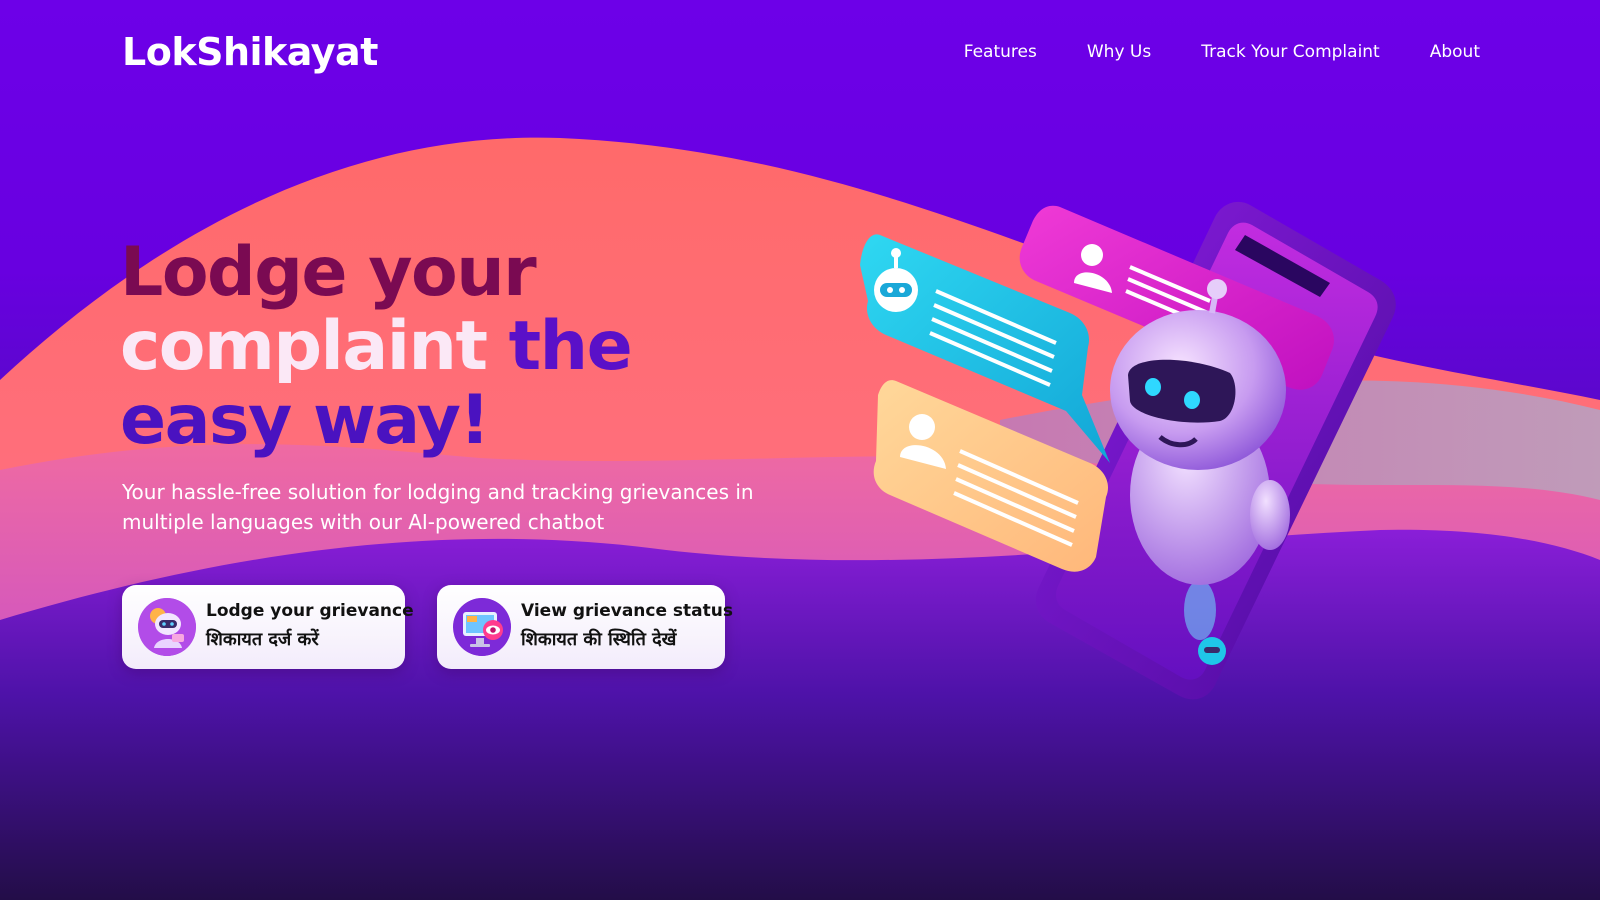  What do you see at coordinates (627, 611) in the screenshot?
I see `view-status-label: View grievance status` at bounding box center [627, 611].